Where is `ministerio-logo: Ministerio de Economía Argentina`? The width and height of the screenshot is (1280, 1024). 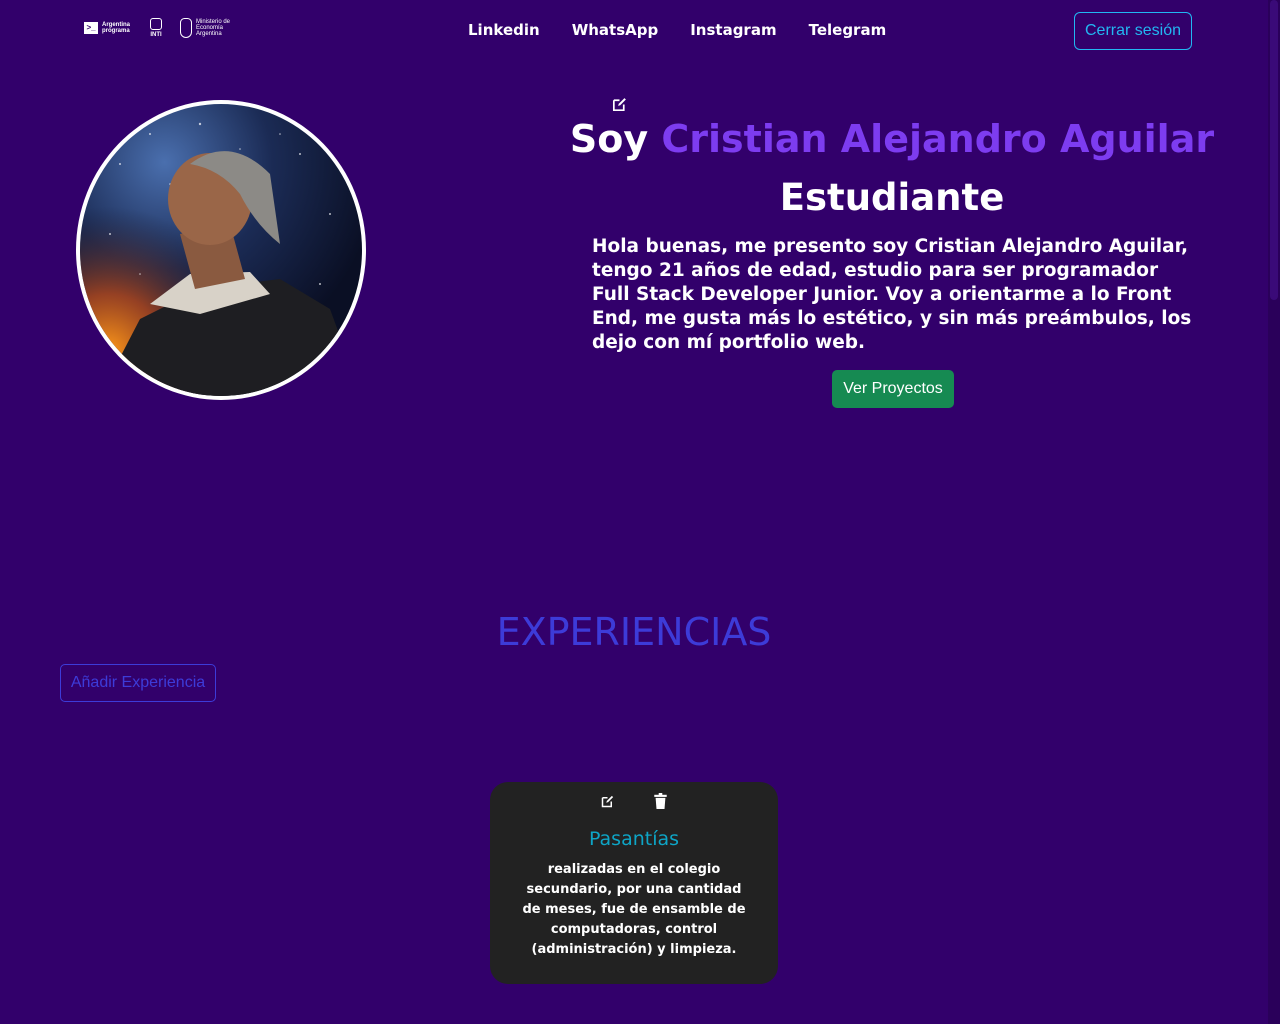
ministerio-logo: Ministerio de Economía Argentina is located at coordinates (214, 28).